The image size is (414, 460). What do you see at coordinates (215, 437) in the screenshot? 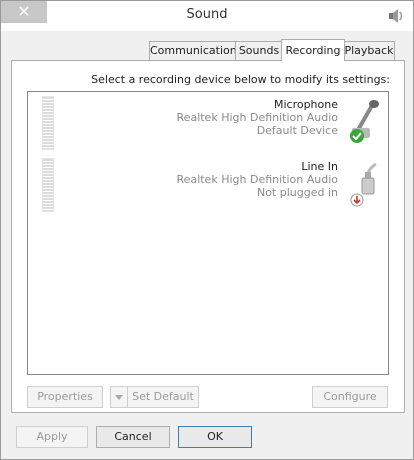
I see `ok-button: OK` at bounding box center [215, 437].